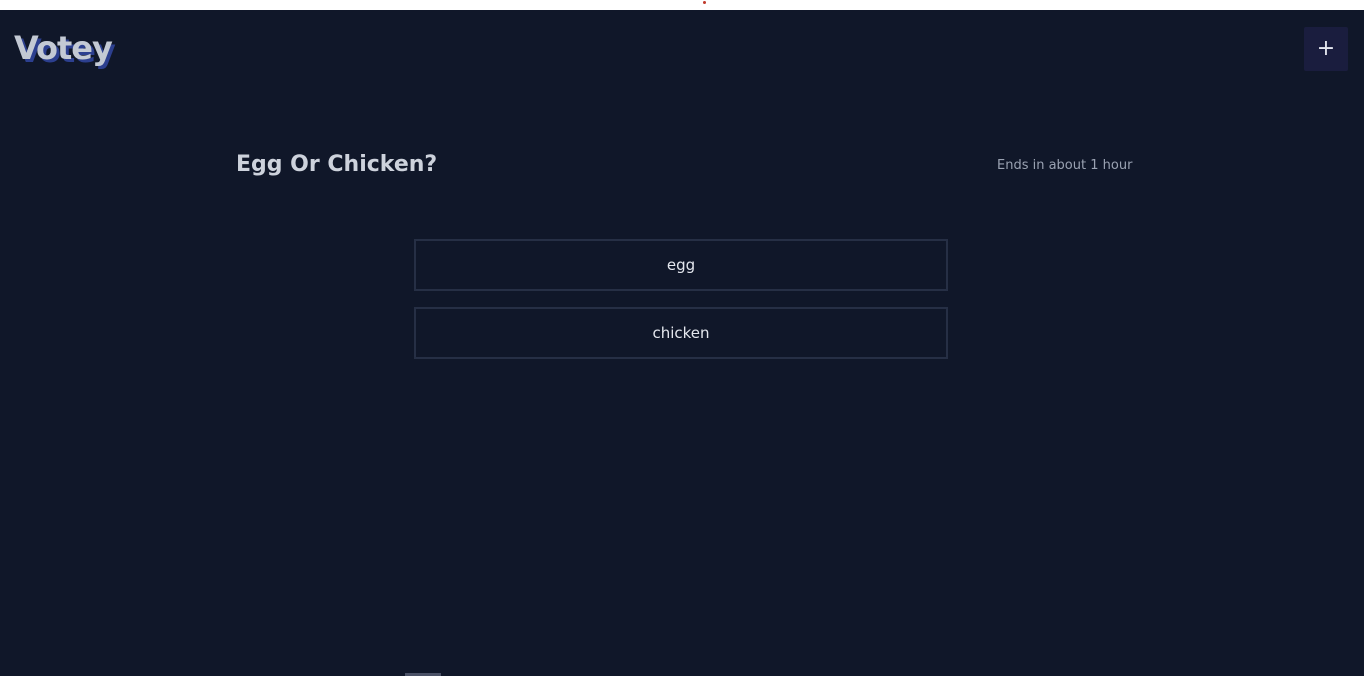 This screenshot has width=1364, height=676. I want to click on option-button-chicken: chicken, so click(681, 333).